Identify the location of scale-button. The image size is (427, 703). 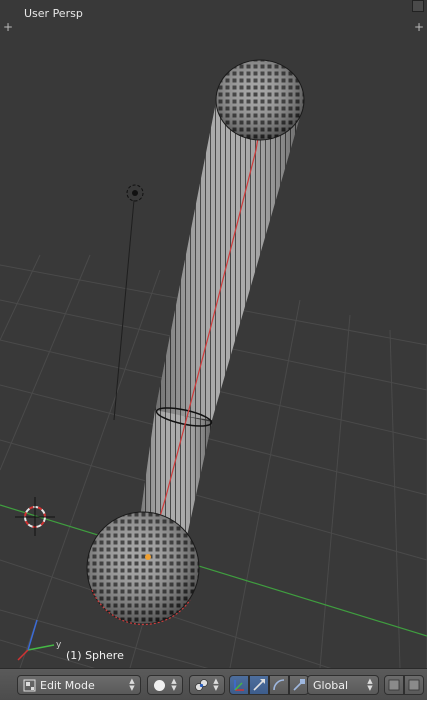
(299, 685).